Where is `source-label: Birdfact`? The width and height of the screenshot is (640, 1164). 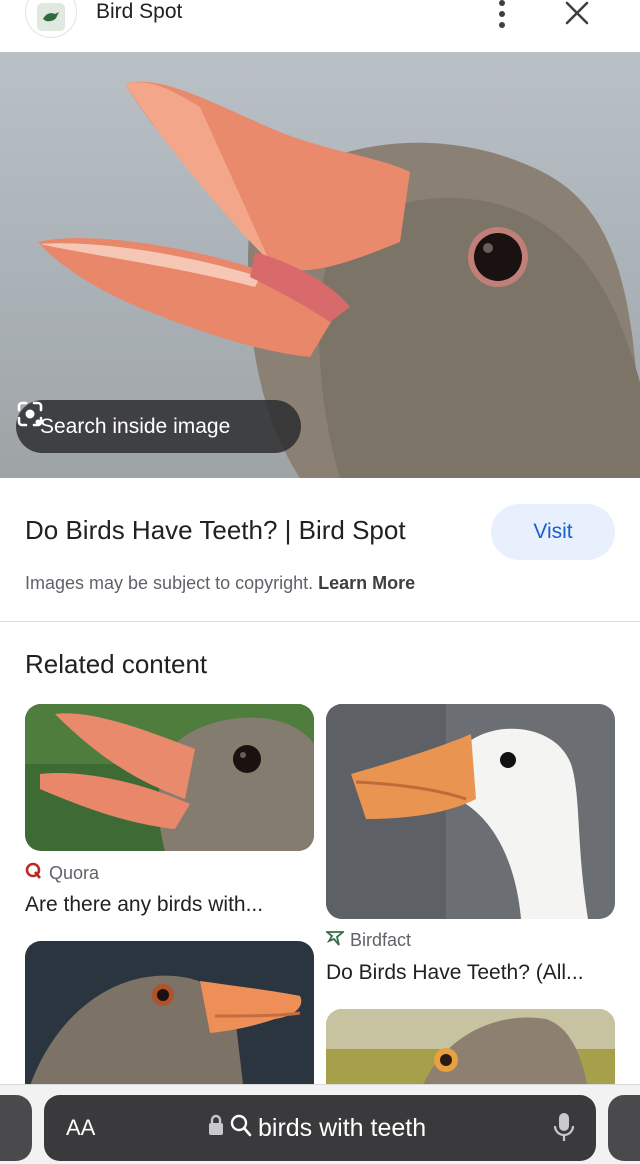
source-label: Birdfact is located at coordinates (381, 940).